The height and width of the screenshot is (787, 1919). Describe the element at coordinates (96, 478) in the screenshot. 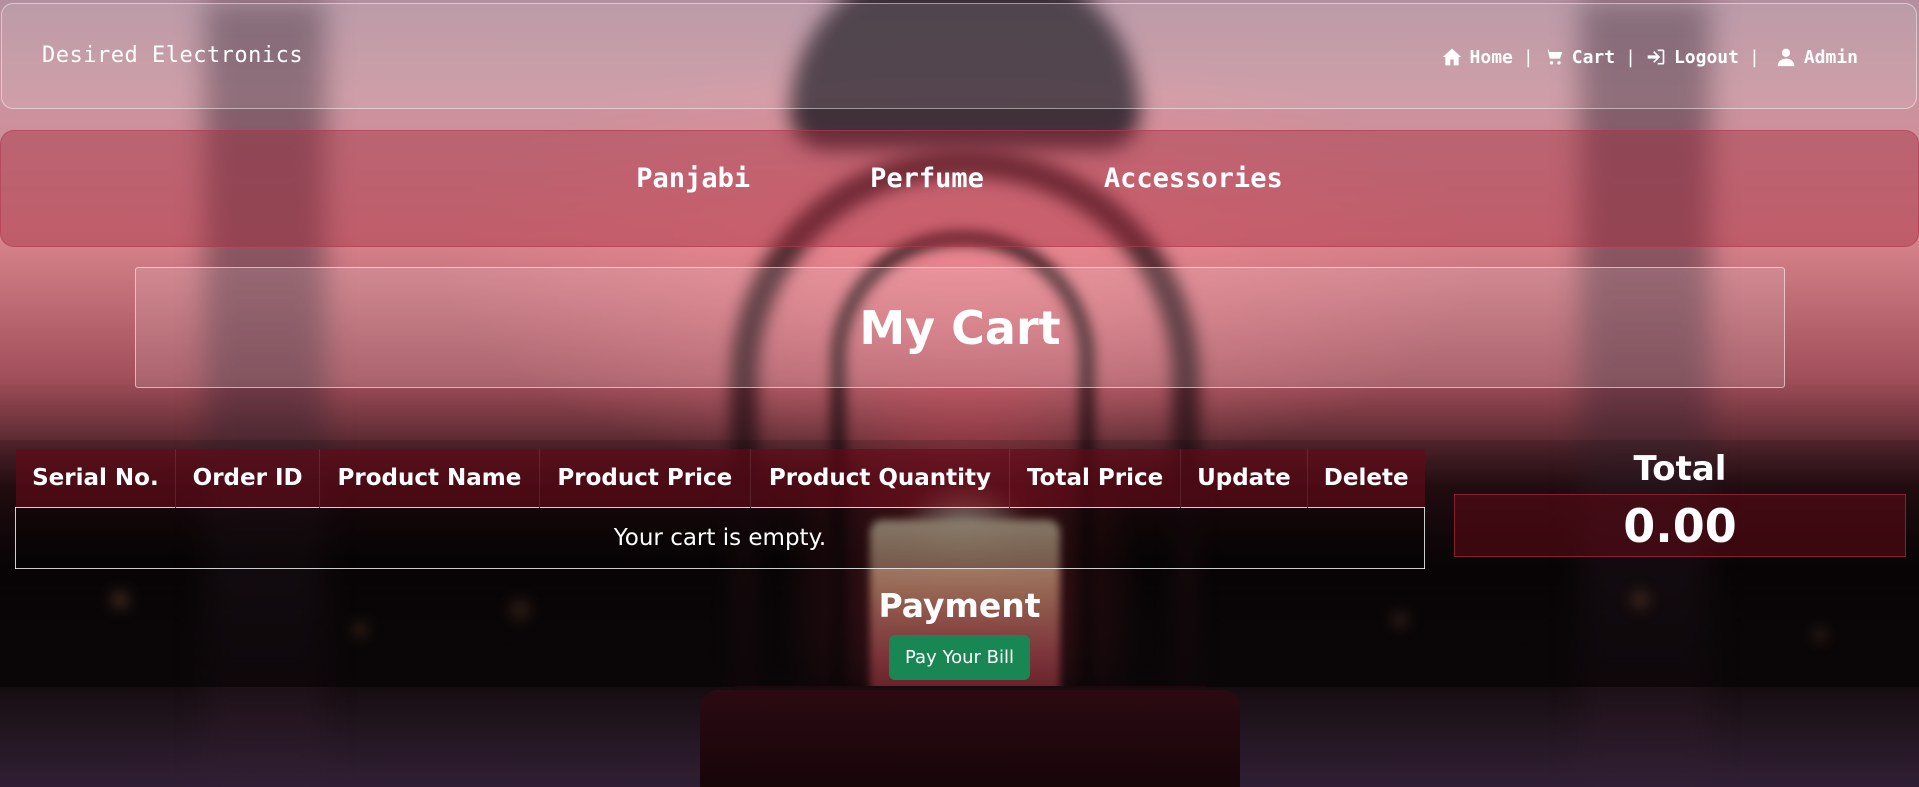

I see `column-header: Serial No.` at that location.